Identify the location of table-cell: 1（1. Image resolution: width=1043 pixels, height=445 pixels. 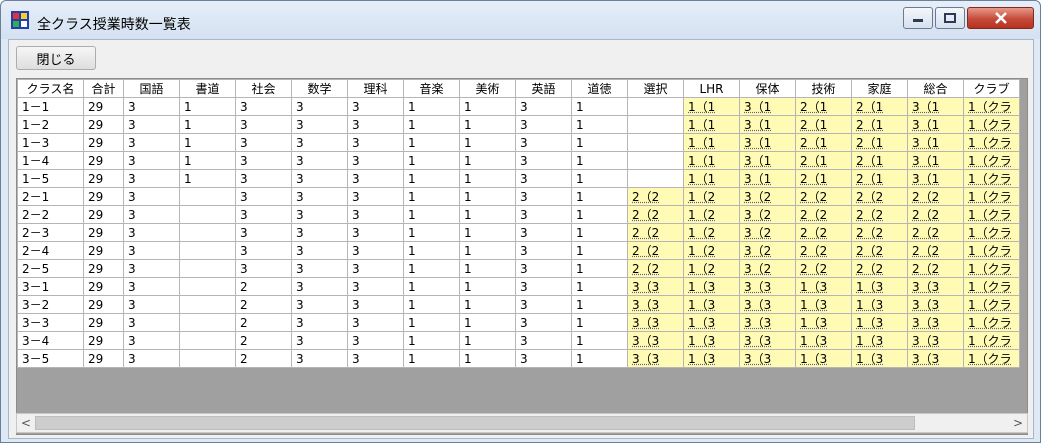
(711, 160).